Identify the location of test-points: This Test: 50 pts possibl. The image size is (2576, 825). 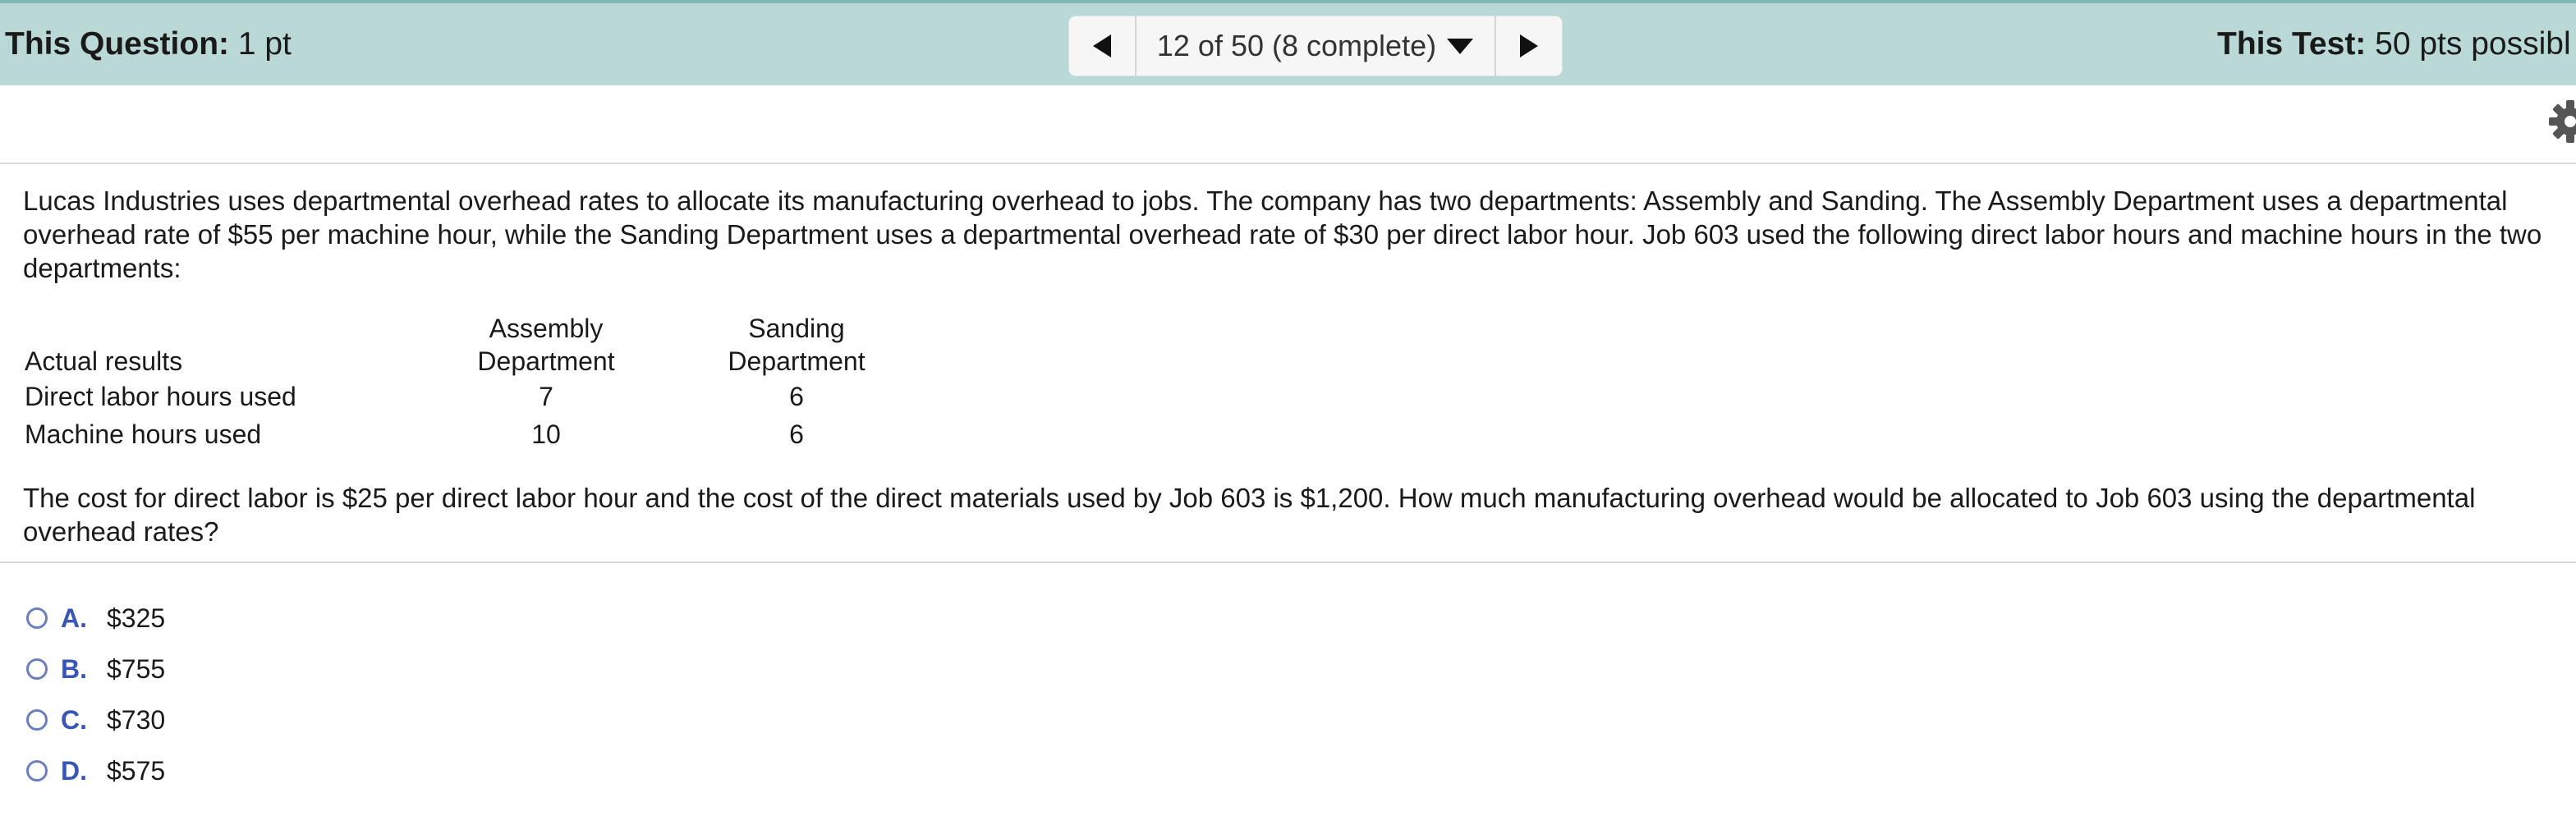
(2394, 44).